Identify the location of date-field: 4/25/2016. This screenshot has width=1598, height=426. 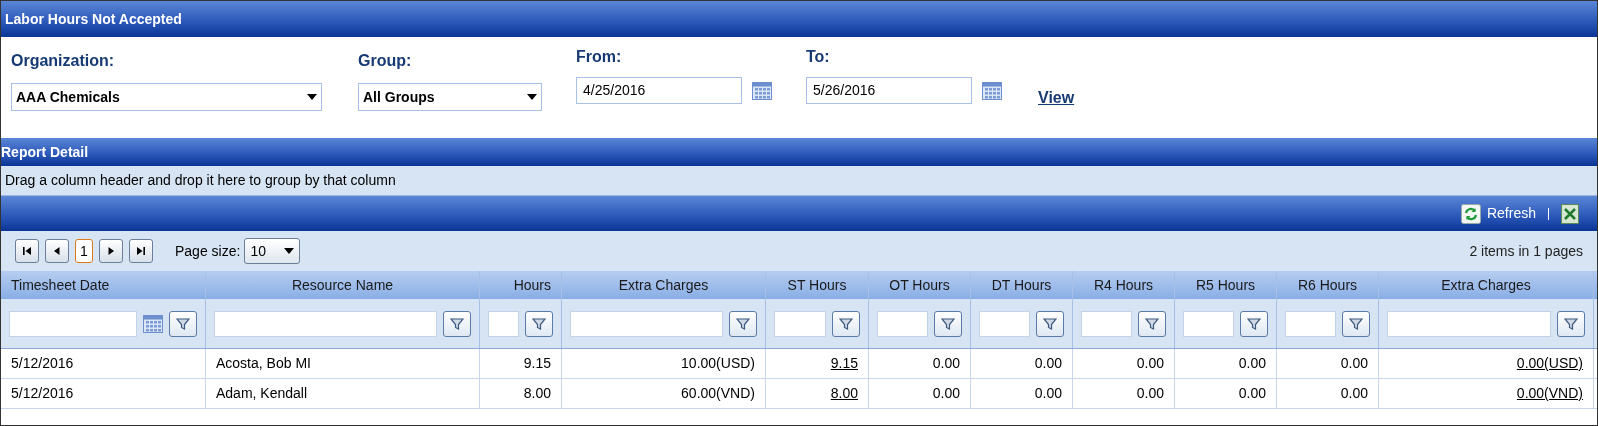
(659, 90).